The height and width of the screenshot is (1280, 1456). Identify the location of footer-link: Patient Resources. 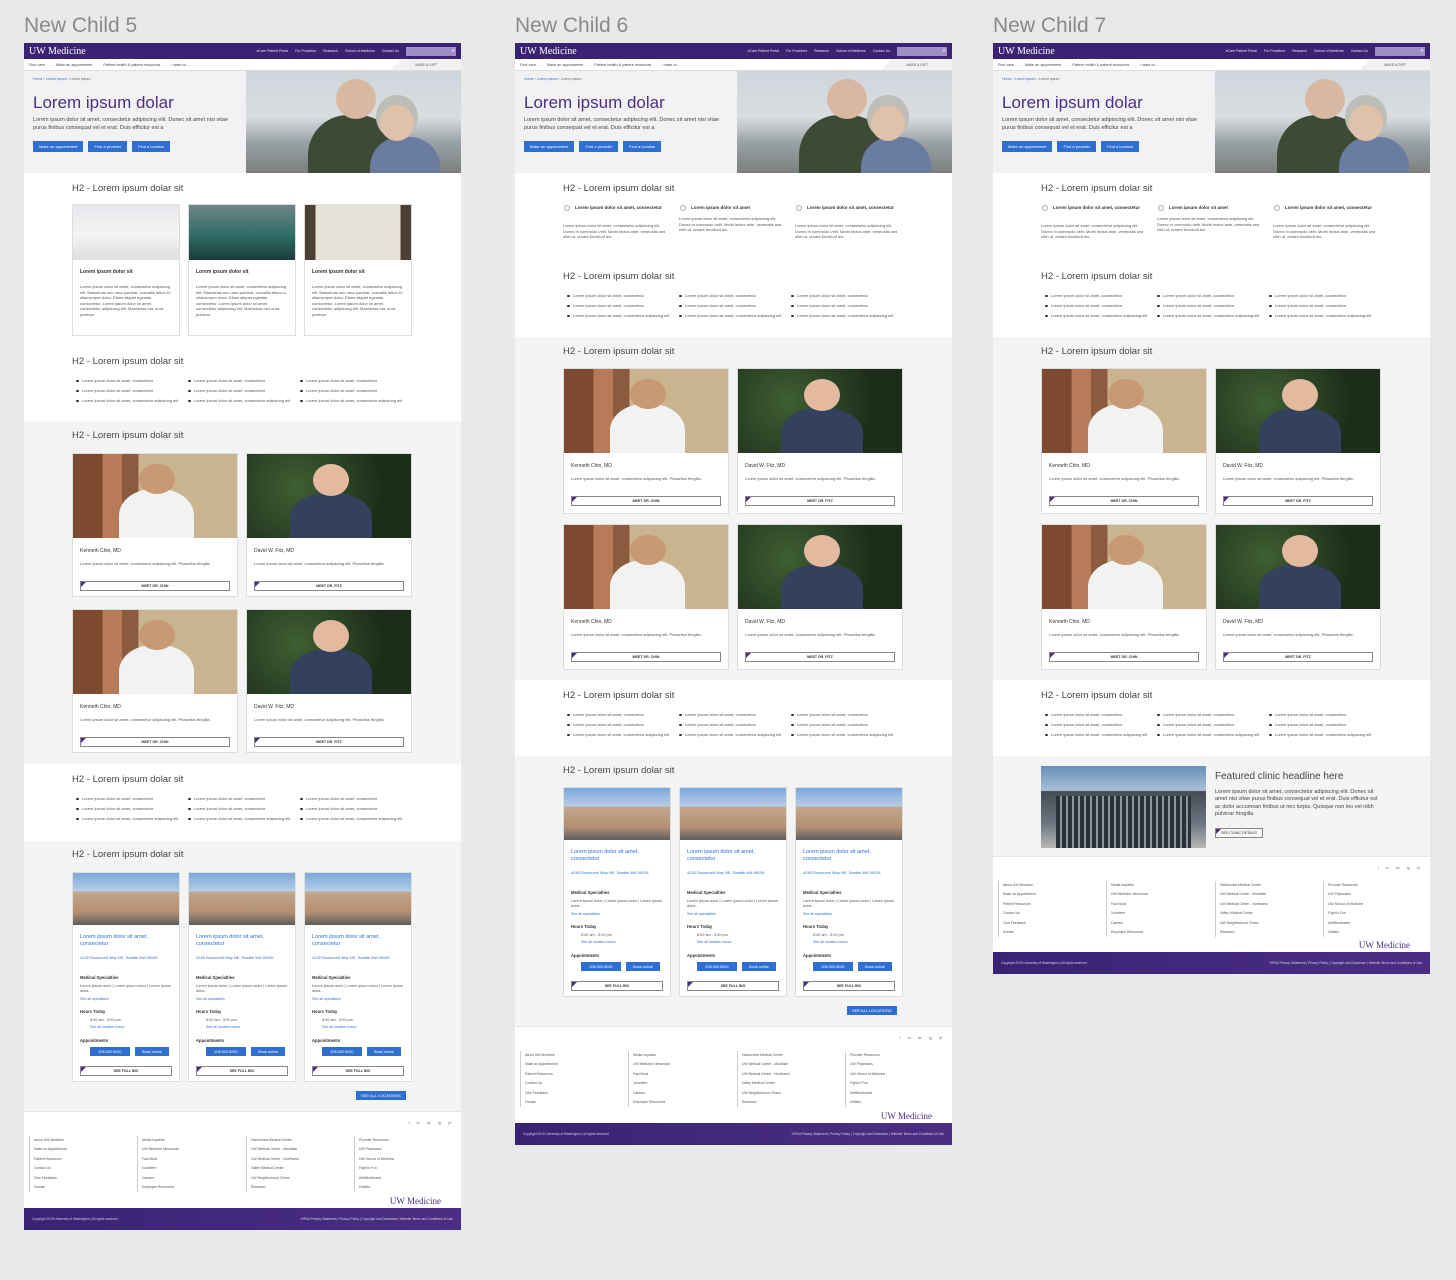
(81, 1159).